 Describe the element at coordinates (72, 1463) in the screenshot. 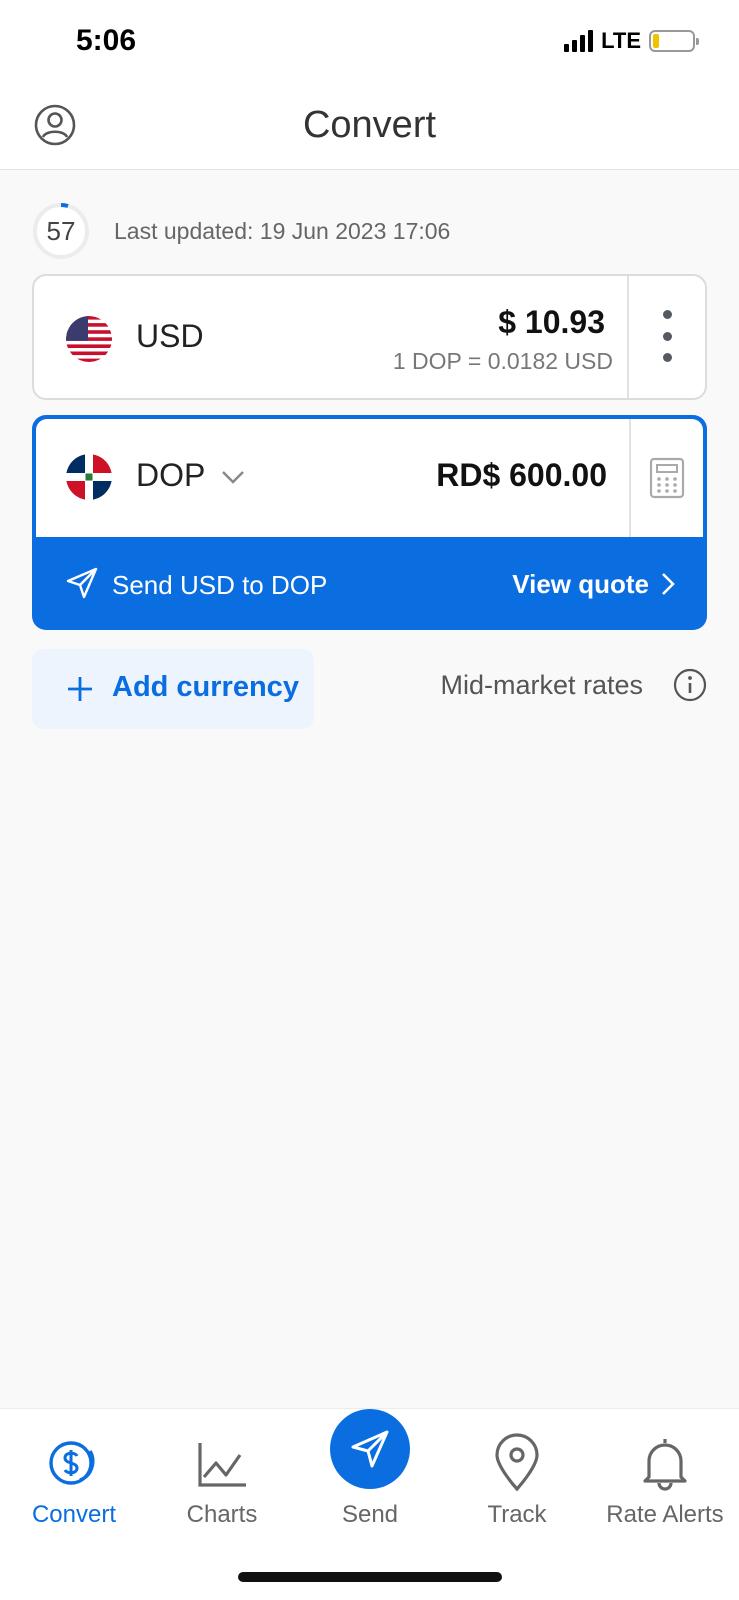

I see `dollar-coin-icon` at that location.